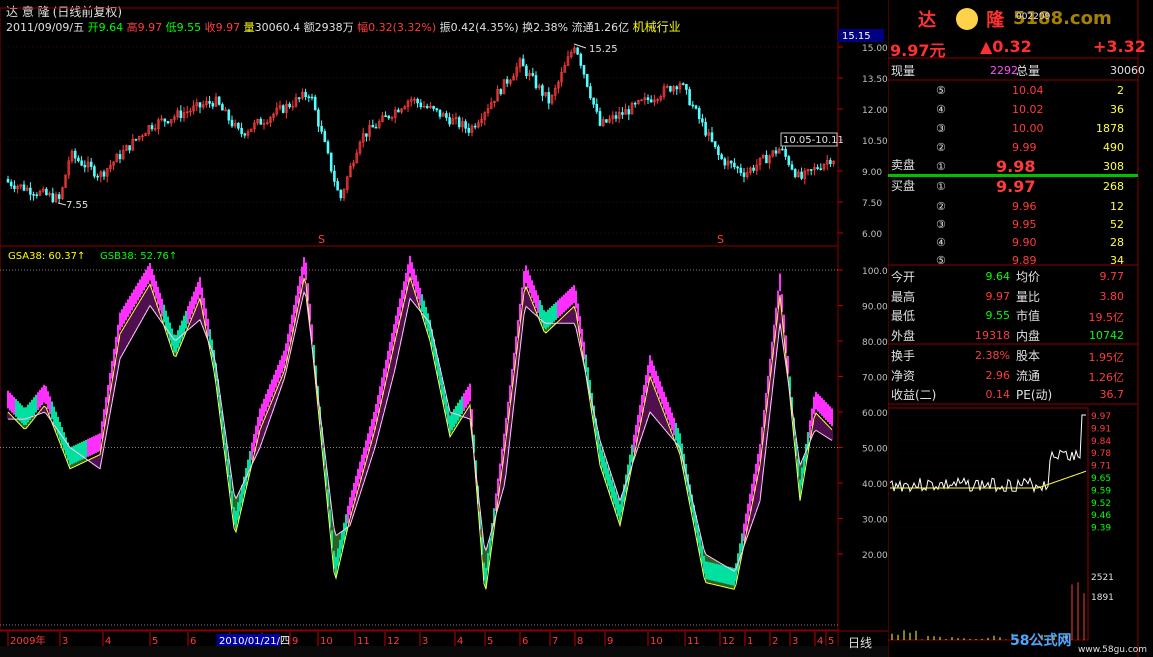 The height and width of the screenshot is (657, 1153). Describe the element at coordinates (998, 315) in the screenshot. I see `stat-value: 9.55` at that location.